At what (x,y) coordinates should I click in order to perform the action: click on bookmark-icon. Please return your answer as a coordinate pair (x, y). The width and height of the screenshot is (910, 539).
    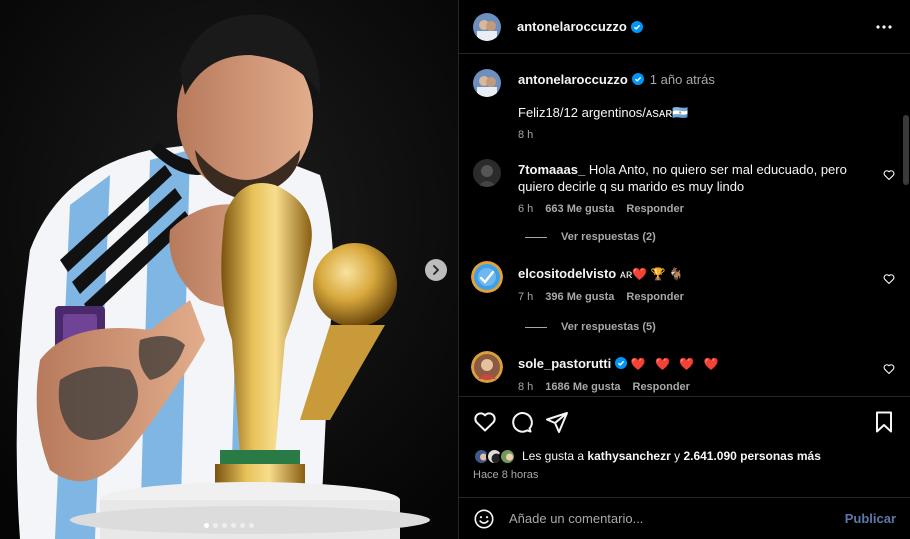
    Looking at the image, I should click on (884, 421).